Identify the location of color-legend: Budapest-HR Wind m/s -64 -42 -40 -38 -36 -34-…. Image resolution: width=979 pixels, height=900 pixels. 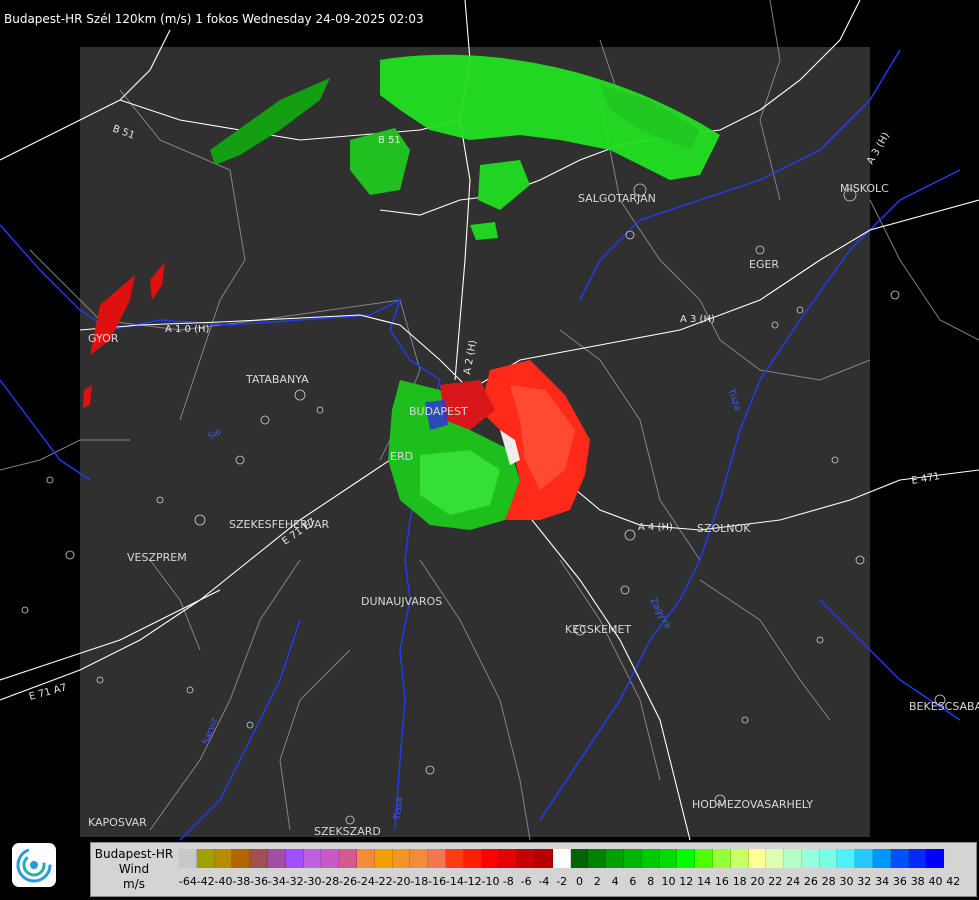
(533, 869).